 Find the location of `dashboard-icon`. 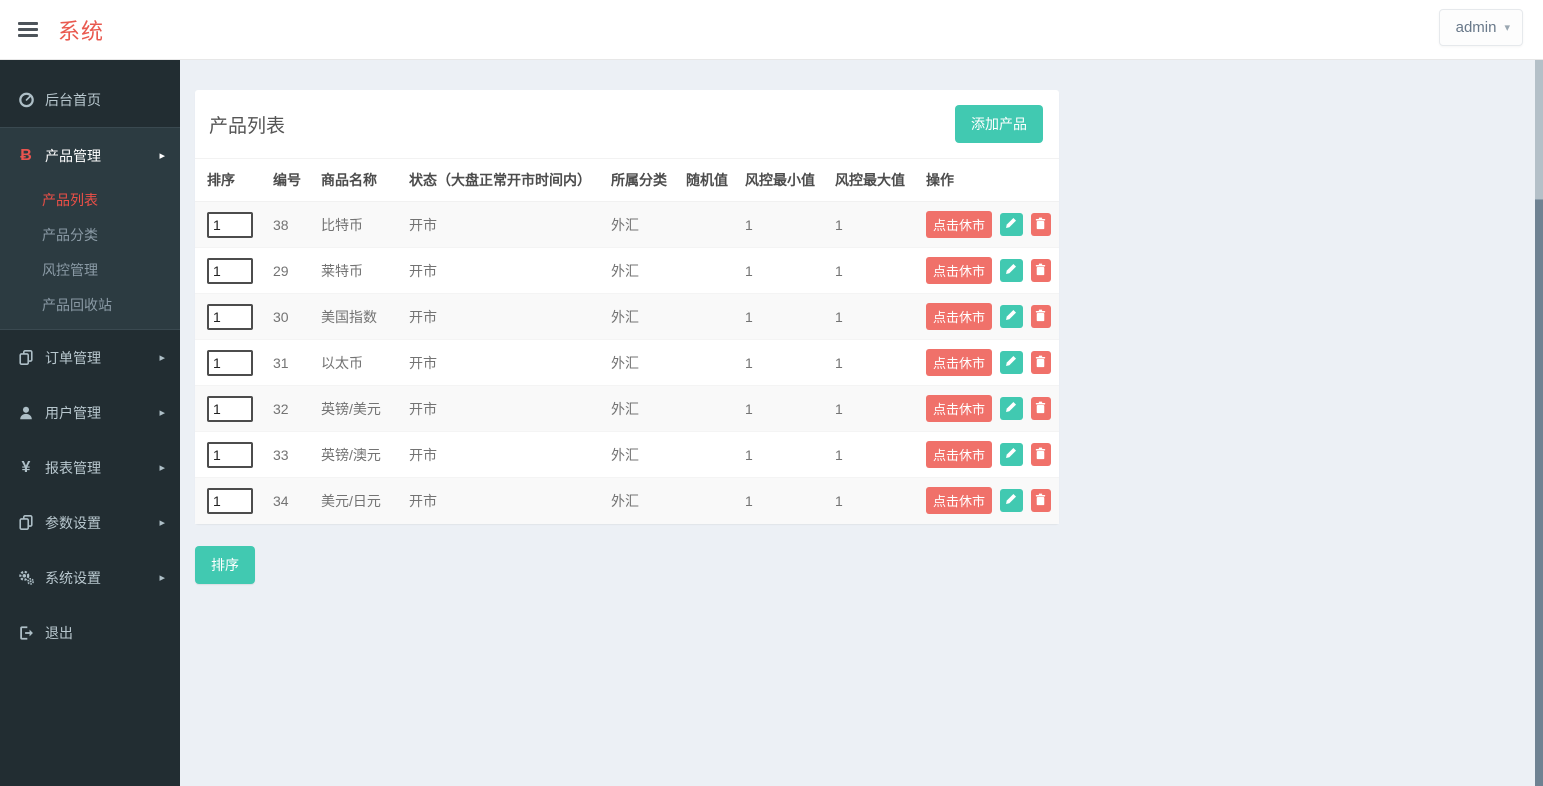

dashboard-icon is located at coordinates (26, 99).